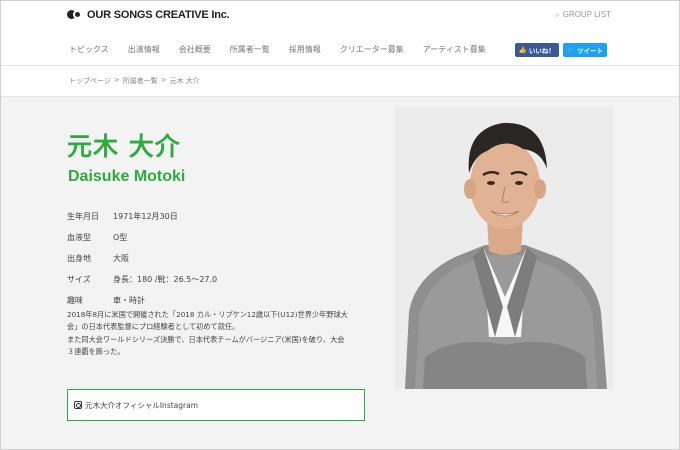 This screenshot has height=450, width=680. I want to click on profile-row: サイズ 身長：180 /靴：26.5～27.0, so click(142, 279).